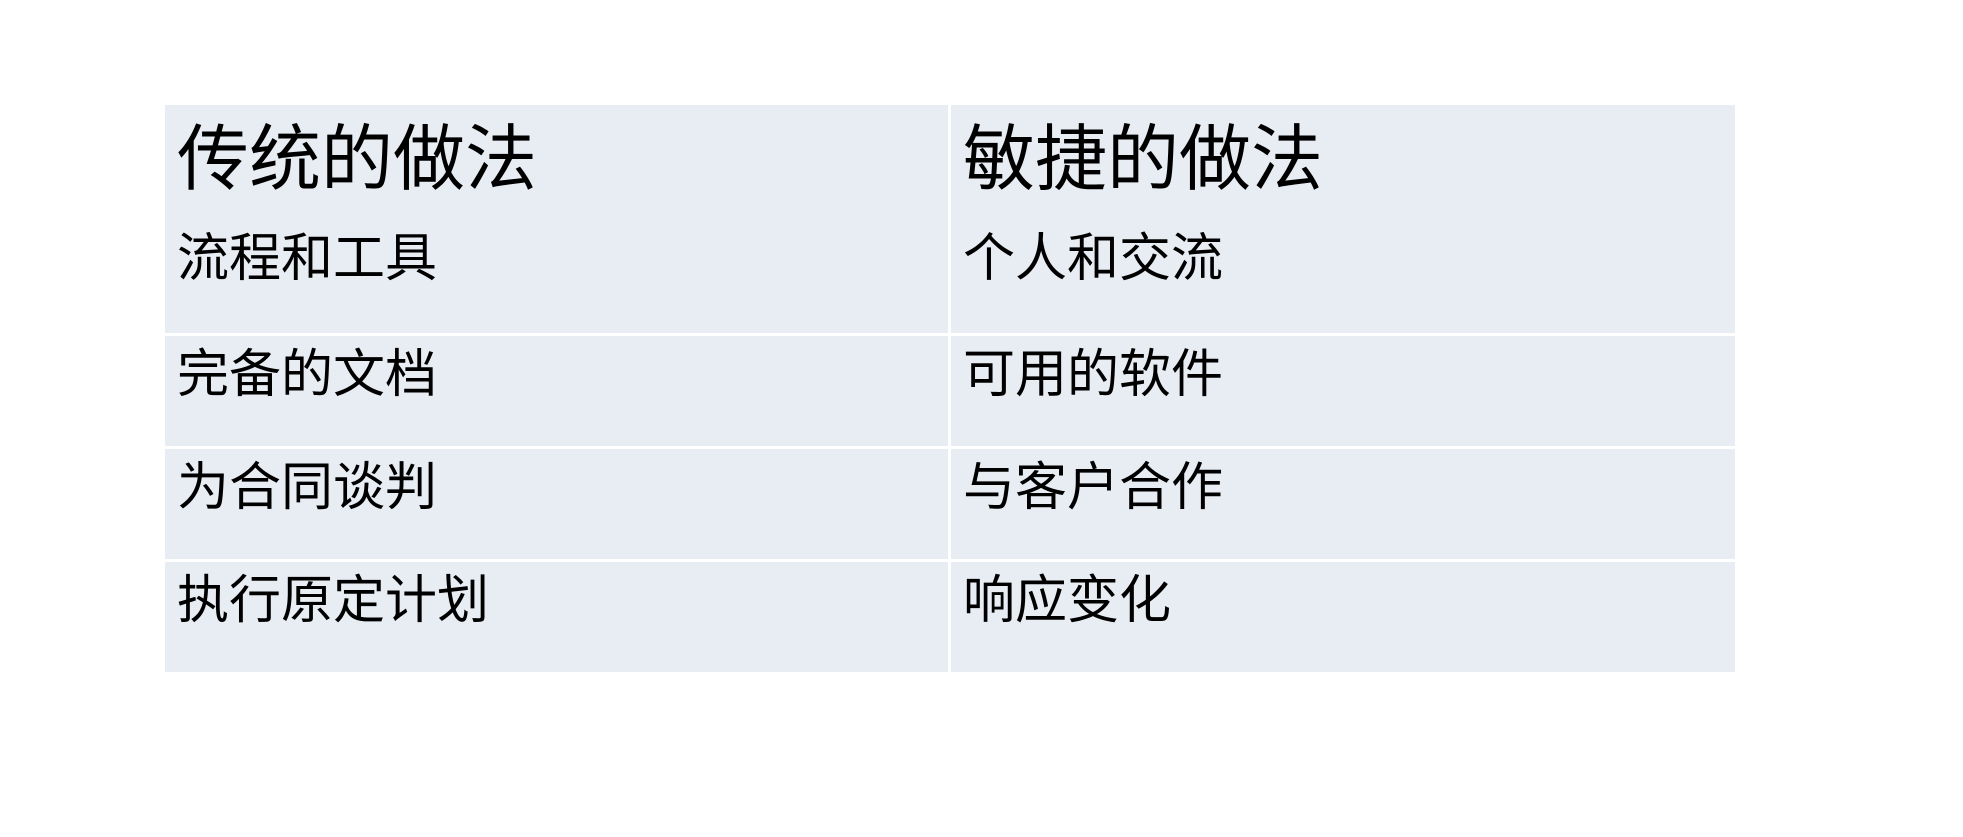  I want to click on cell-traditional: 流程和工具, so click(556, 276).